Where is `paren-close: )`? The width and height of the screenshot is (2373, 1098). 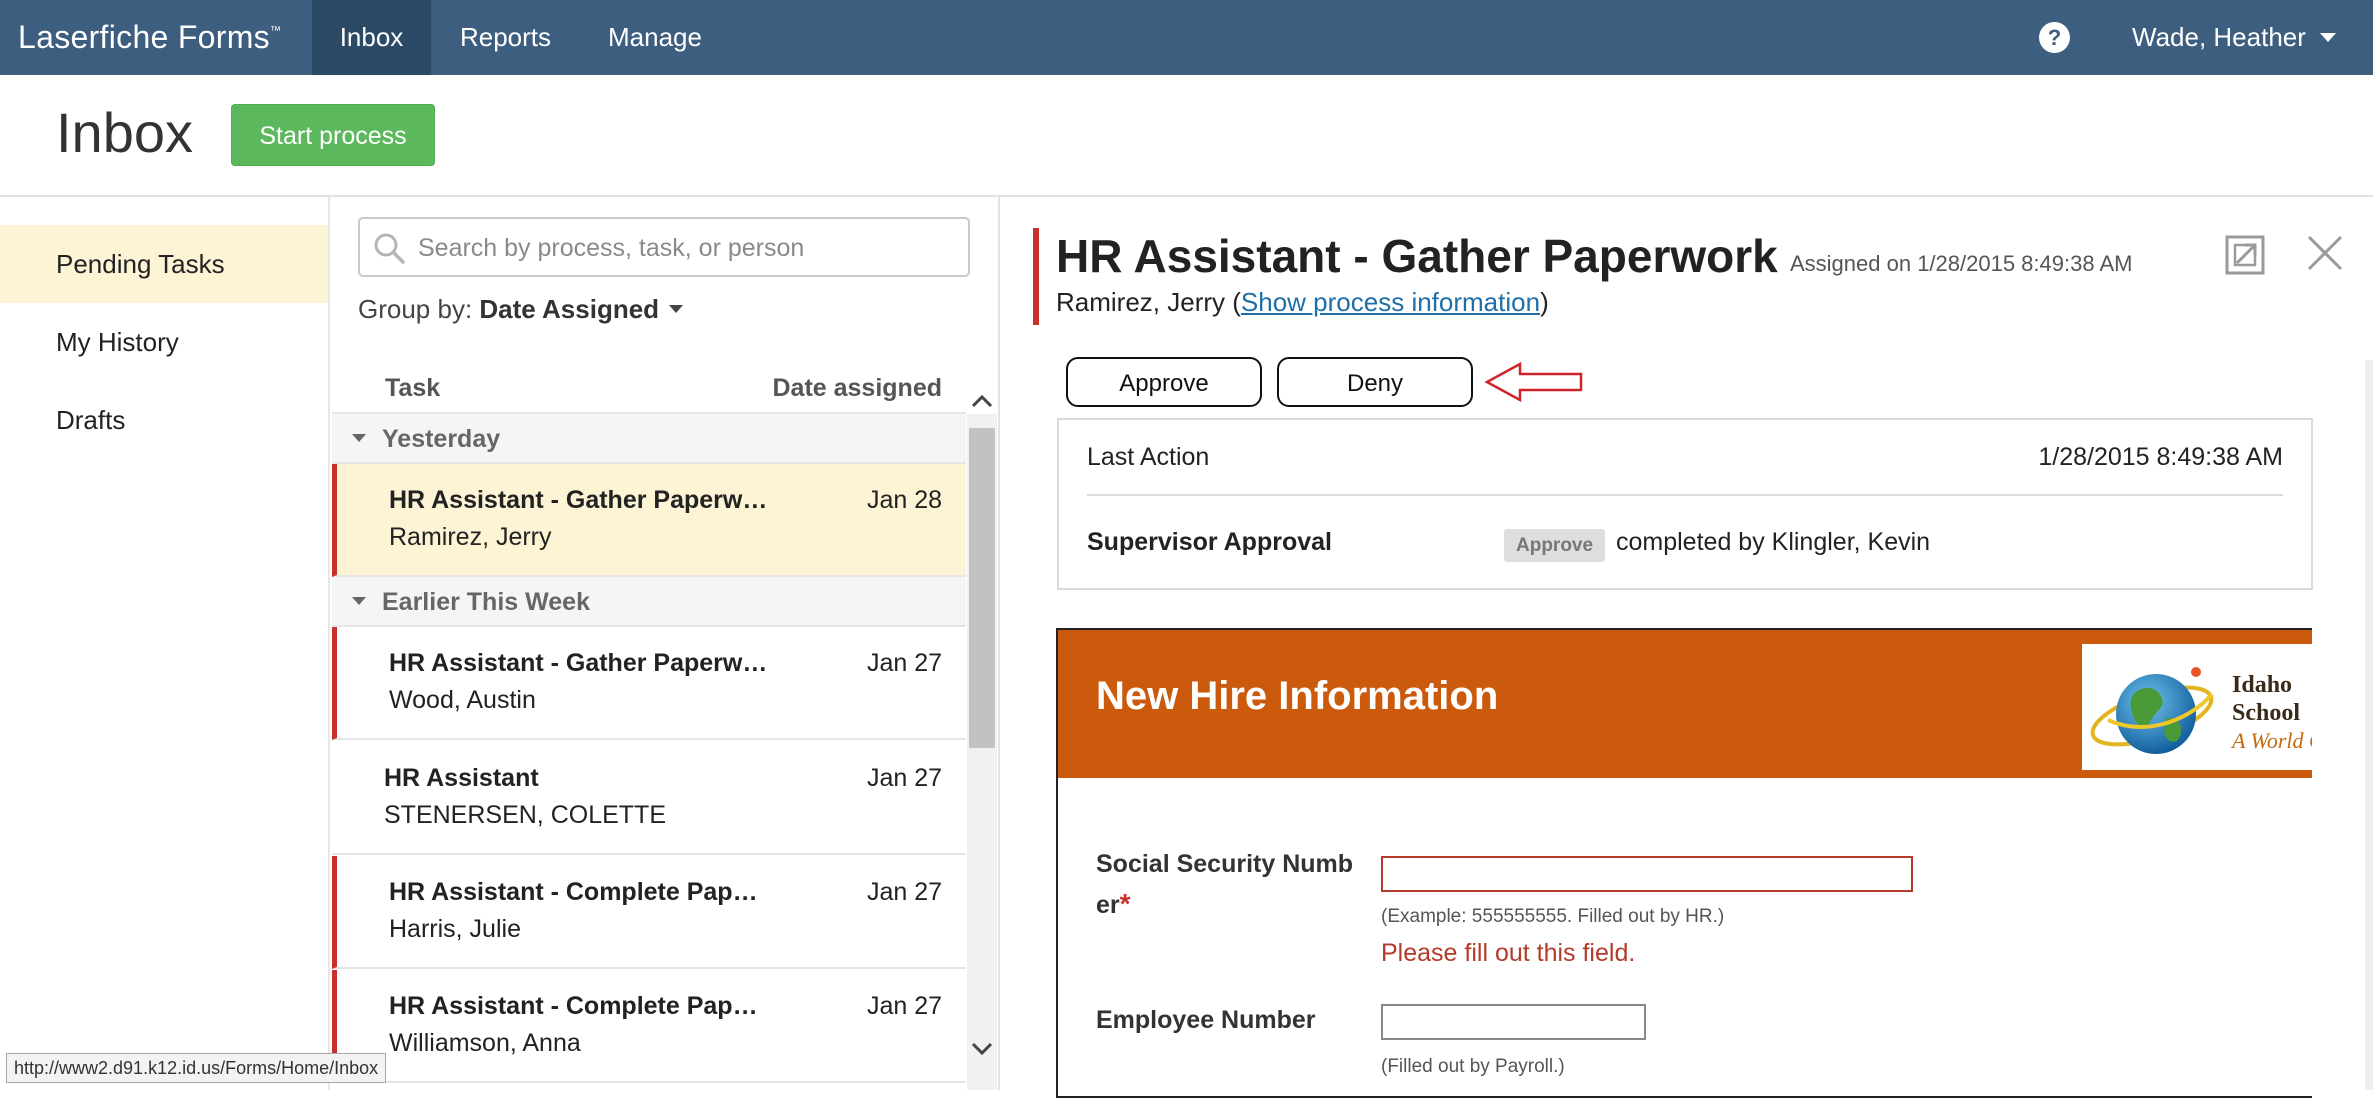
paren-close: ) is located at coordinates (1544, 302).